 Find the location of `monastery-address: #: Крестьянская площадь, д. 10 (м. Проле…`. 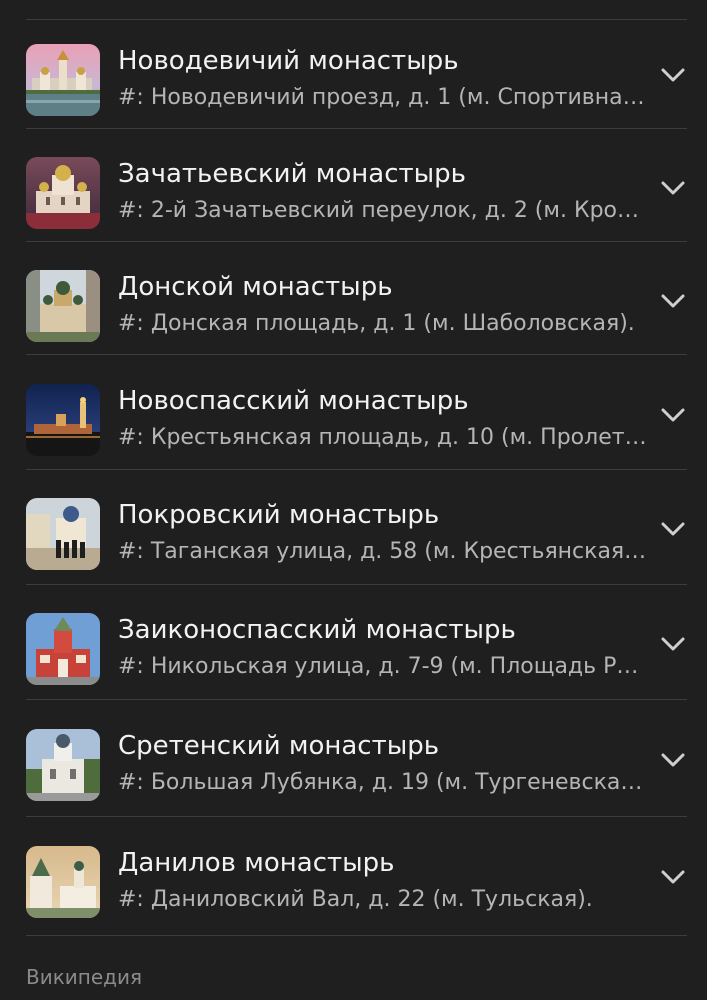

monastery-address: #: Крестьянская площадь, д. 10 (м. Проле… is located at coordinates (383, 437).